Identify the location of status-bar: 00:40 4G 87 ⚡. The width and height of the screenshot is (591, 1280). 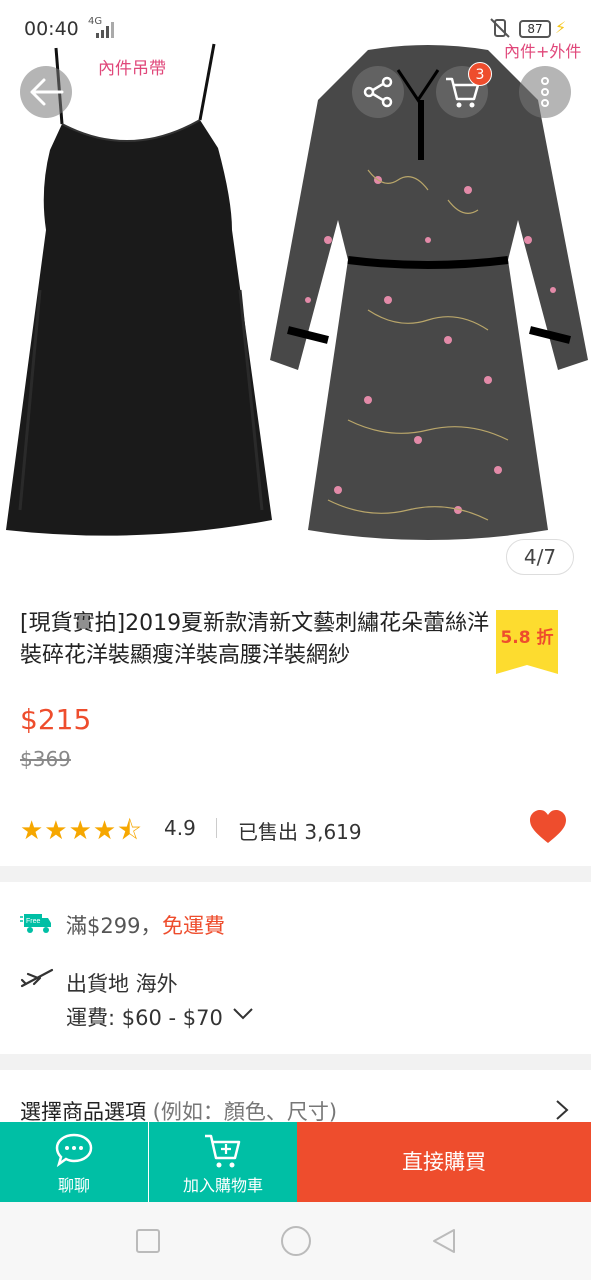
(295, 30).